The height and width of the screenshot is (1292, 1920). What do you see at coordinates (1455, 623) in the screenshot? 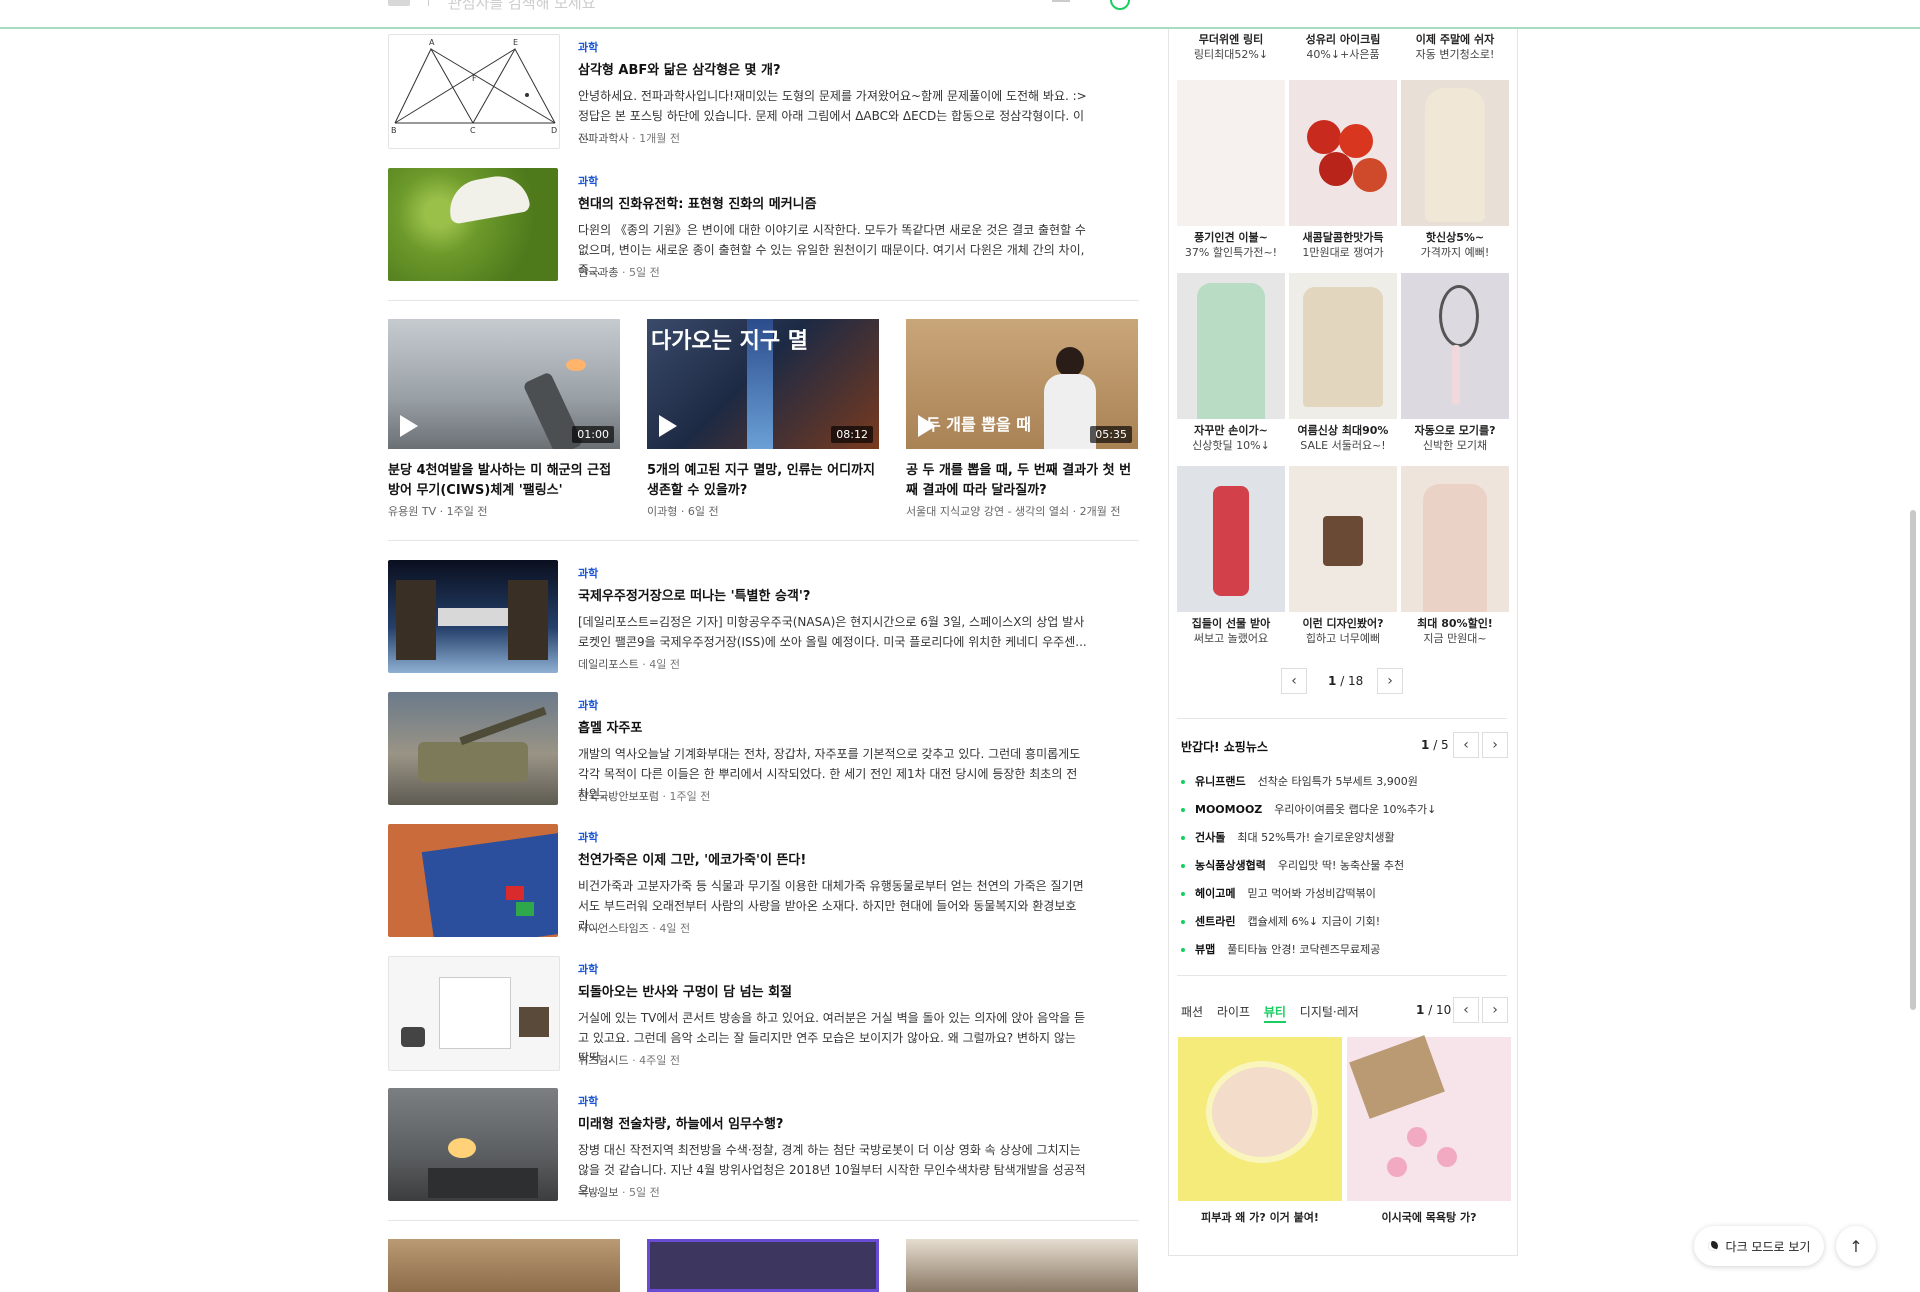
I see `product-name: 최대 80%할인!` at bounding box center [1455, 623].